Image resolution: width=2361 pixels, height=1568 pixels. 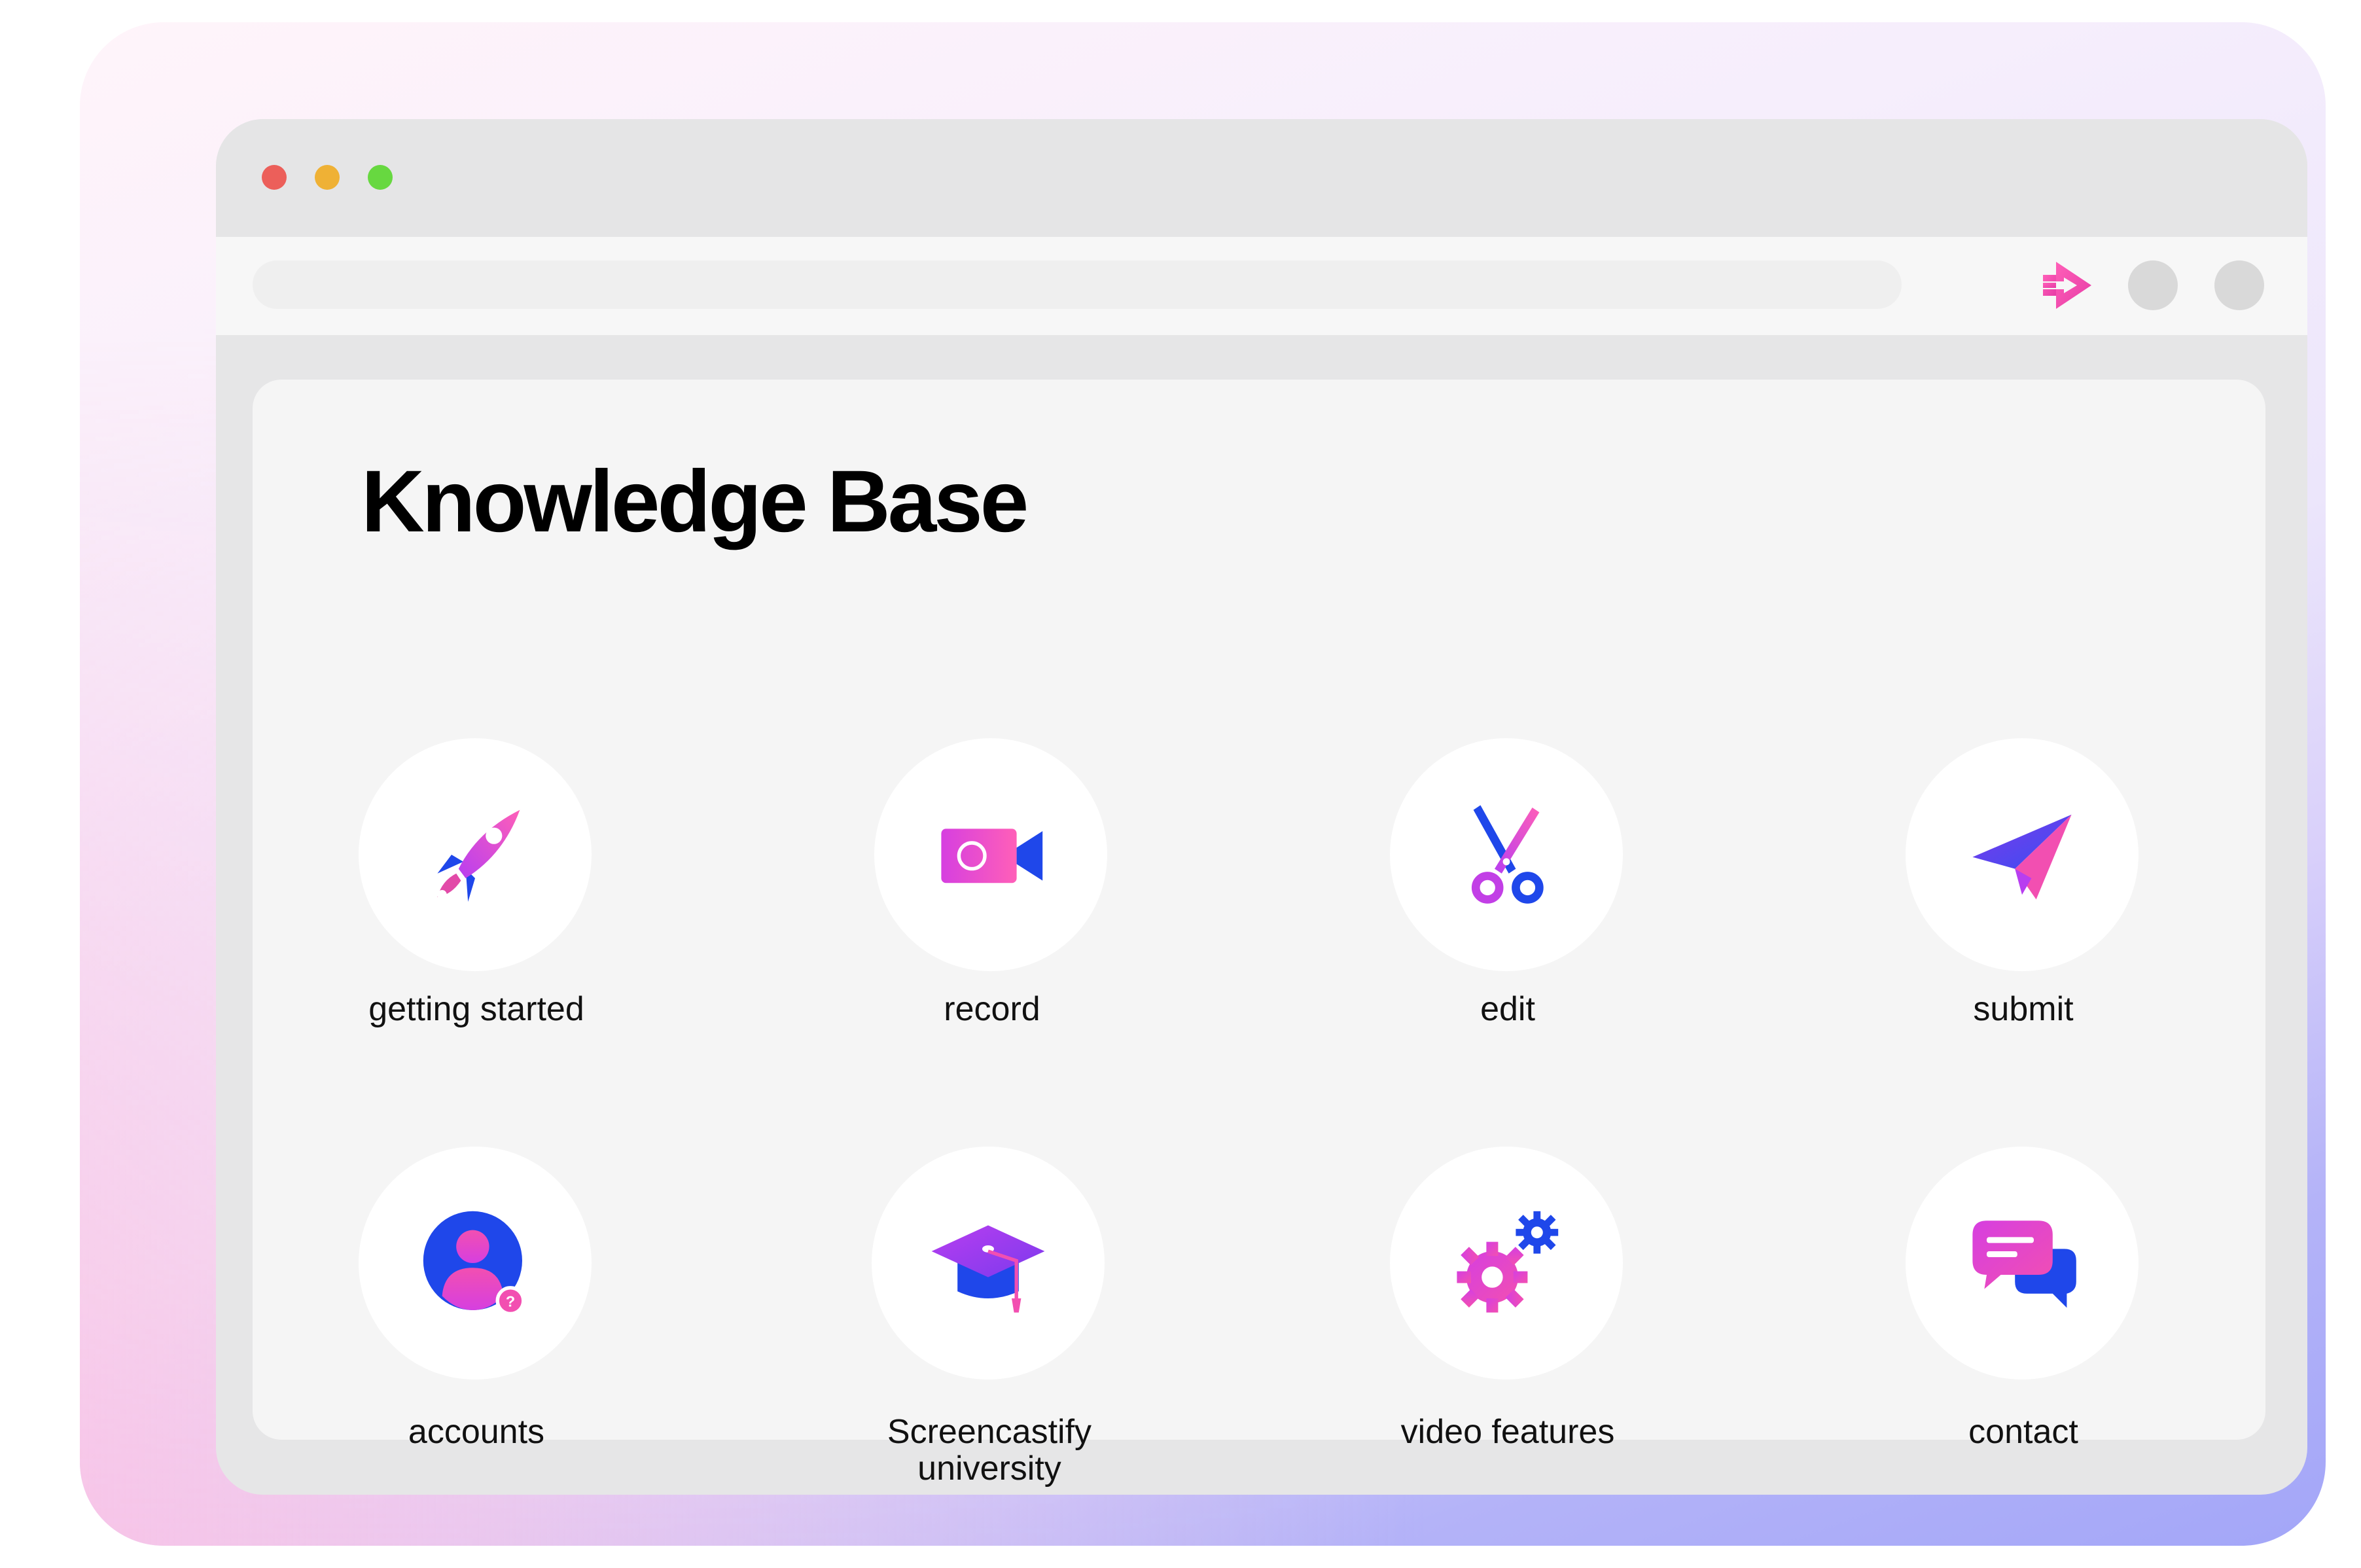 What do you see at coordinates (2022, 857) in the screenshot?
I see `paper-plane-icon` at bounding box center [2022, 857].